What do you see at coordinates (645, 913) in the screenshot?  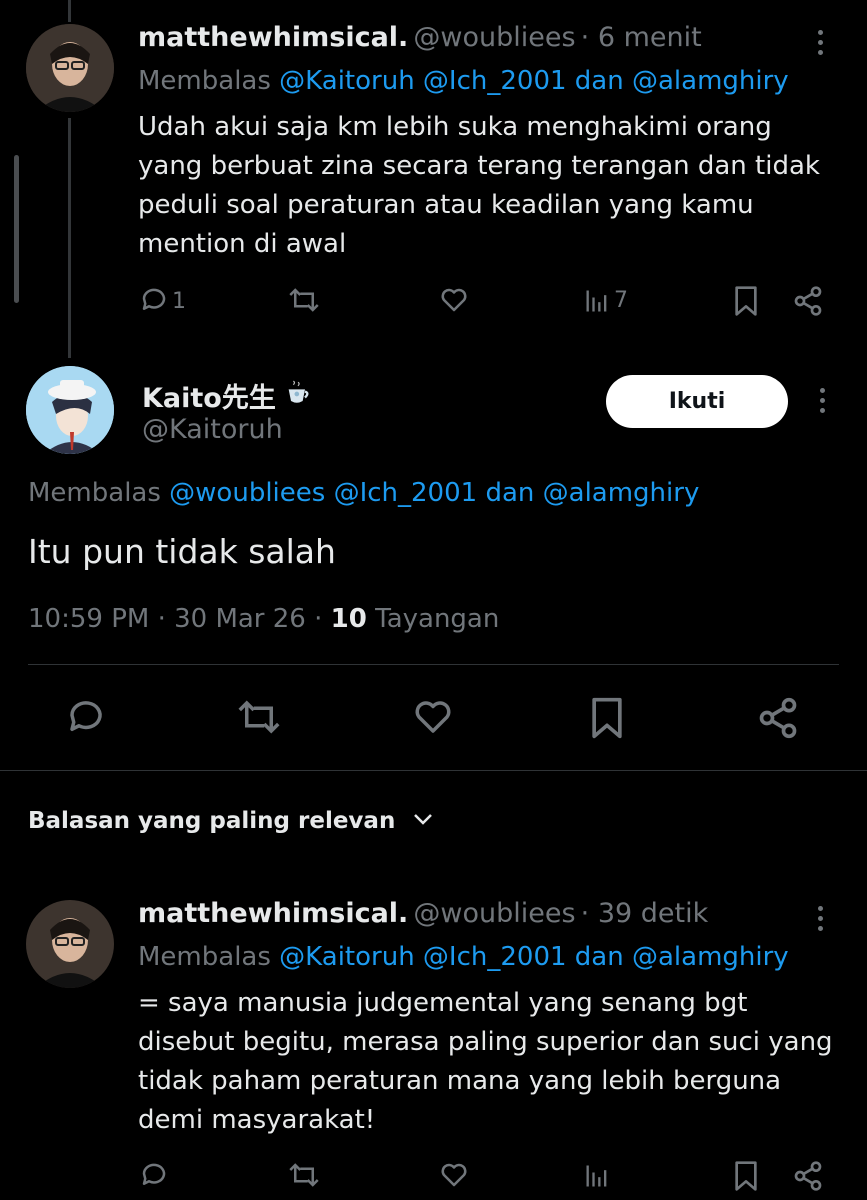 I see `timestamp: · 39 detik` at bounding box center [645, 913].